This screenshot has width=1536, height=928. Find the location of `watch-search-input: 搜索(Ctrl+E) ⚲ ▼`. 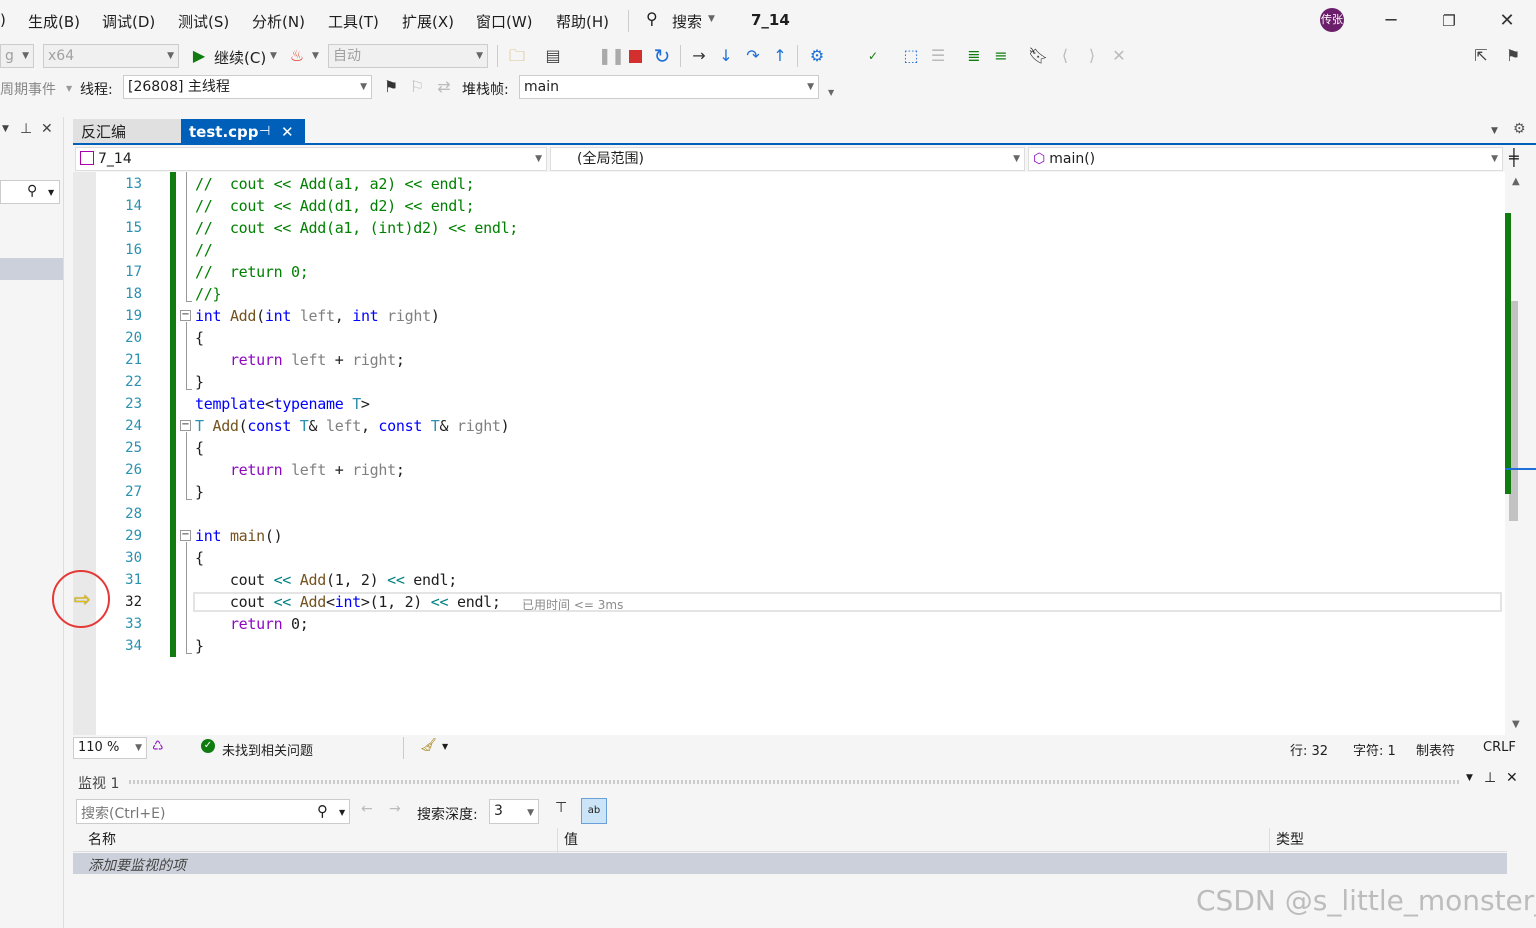

watch-search-input: 搜索(Ctrl+E) ⚲ ▼ is located at coordinates (213, 811).